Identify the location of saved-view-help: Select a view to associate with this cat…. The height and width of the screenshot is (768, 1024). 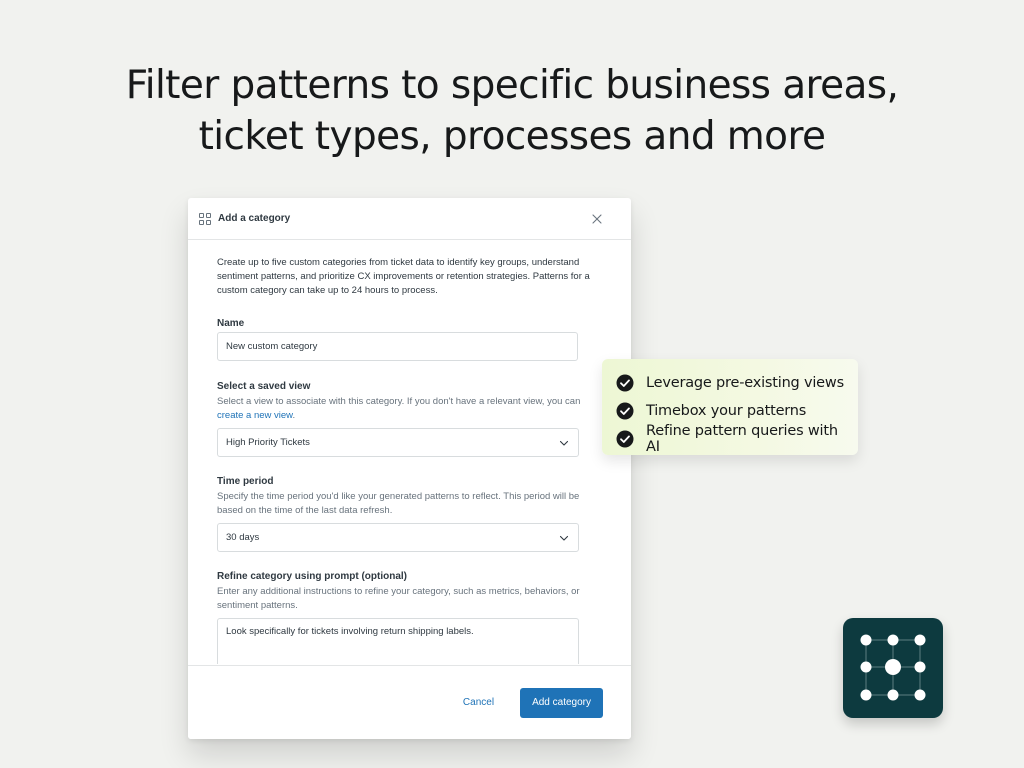
(409, 409).